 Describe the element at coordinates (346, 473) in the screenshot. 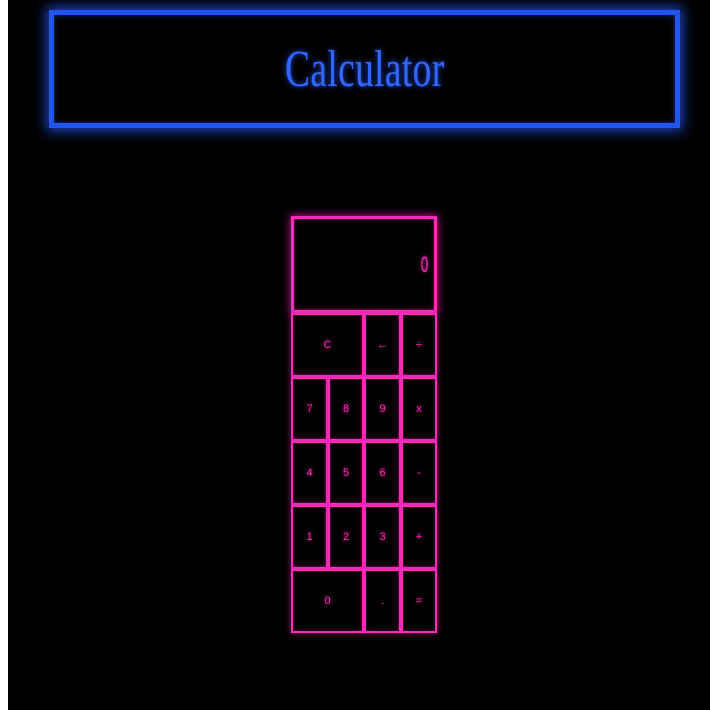

I see `digit-5-button: 5` at that location.